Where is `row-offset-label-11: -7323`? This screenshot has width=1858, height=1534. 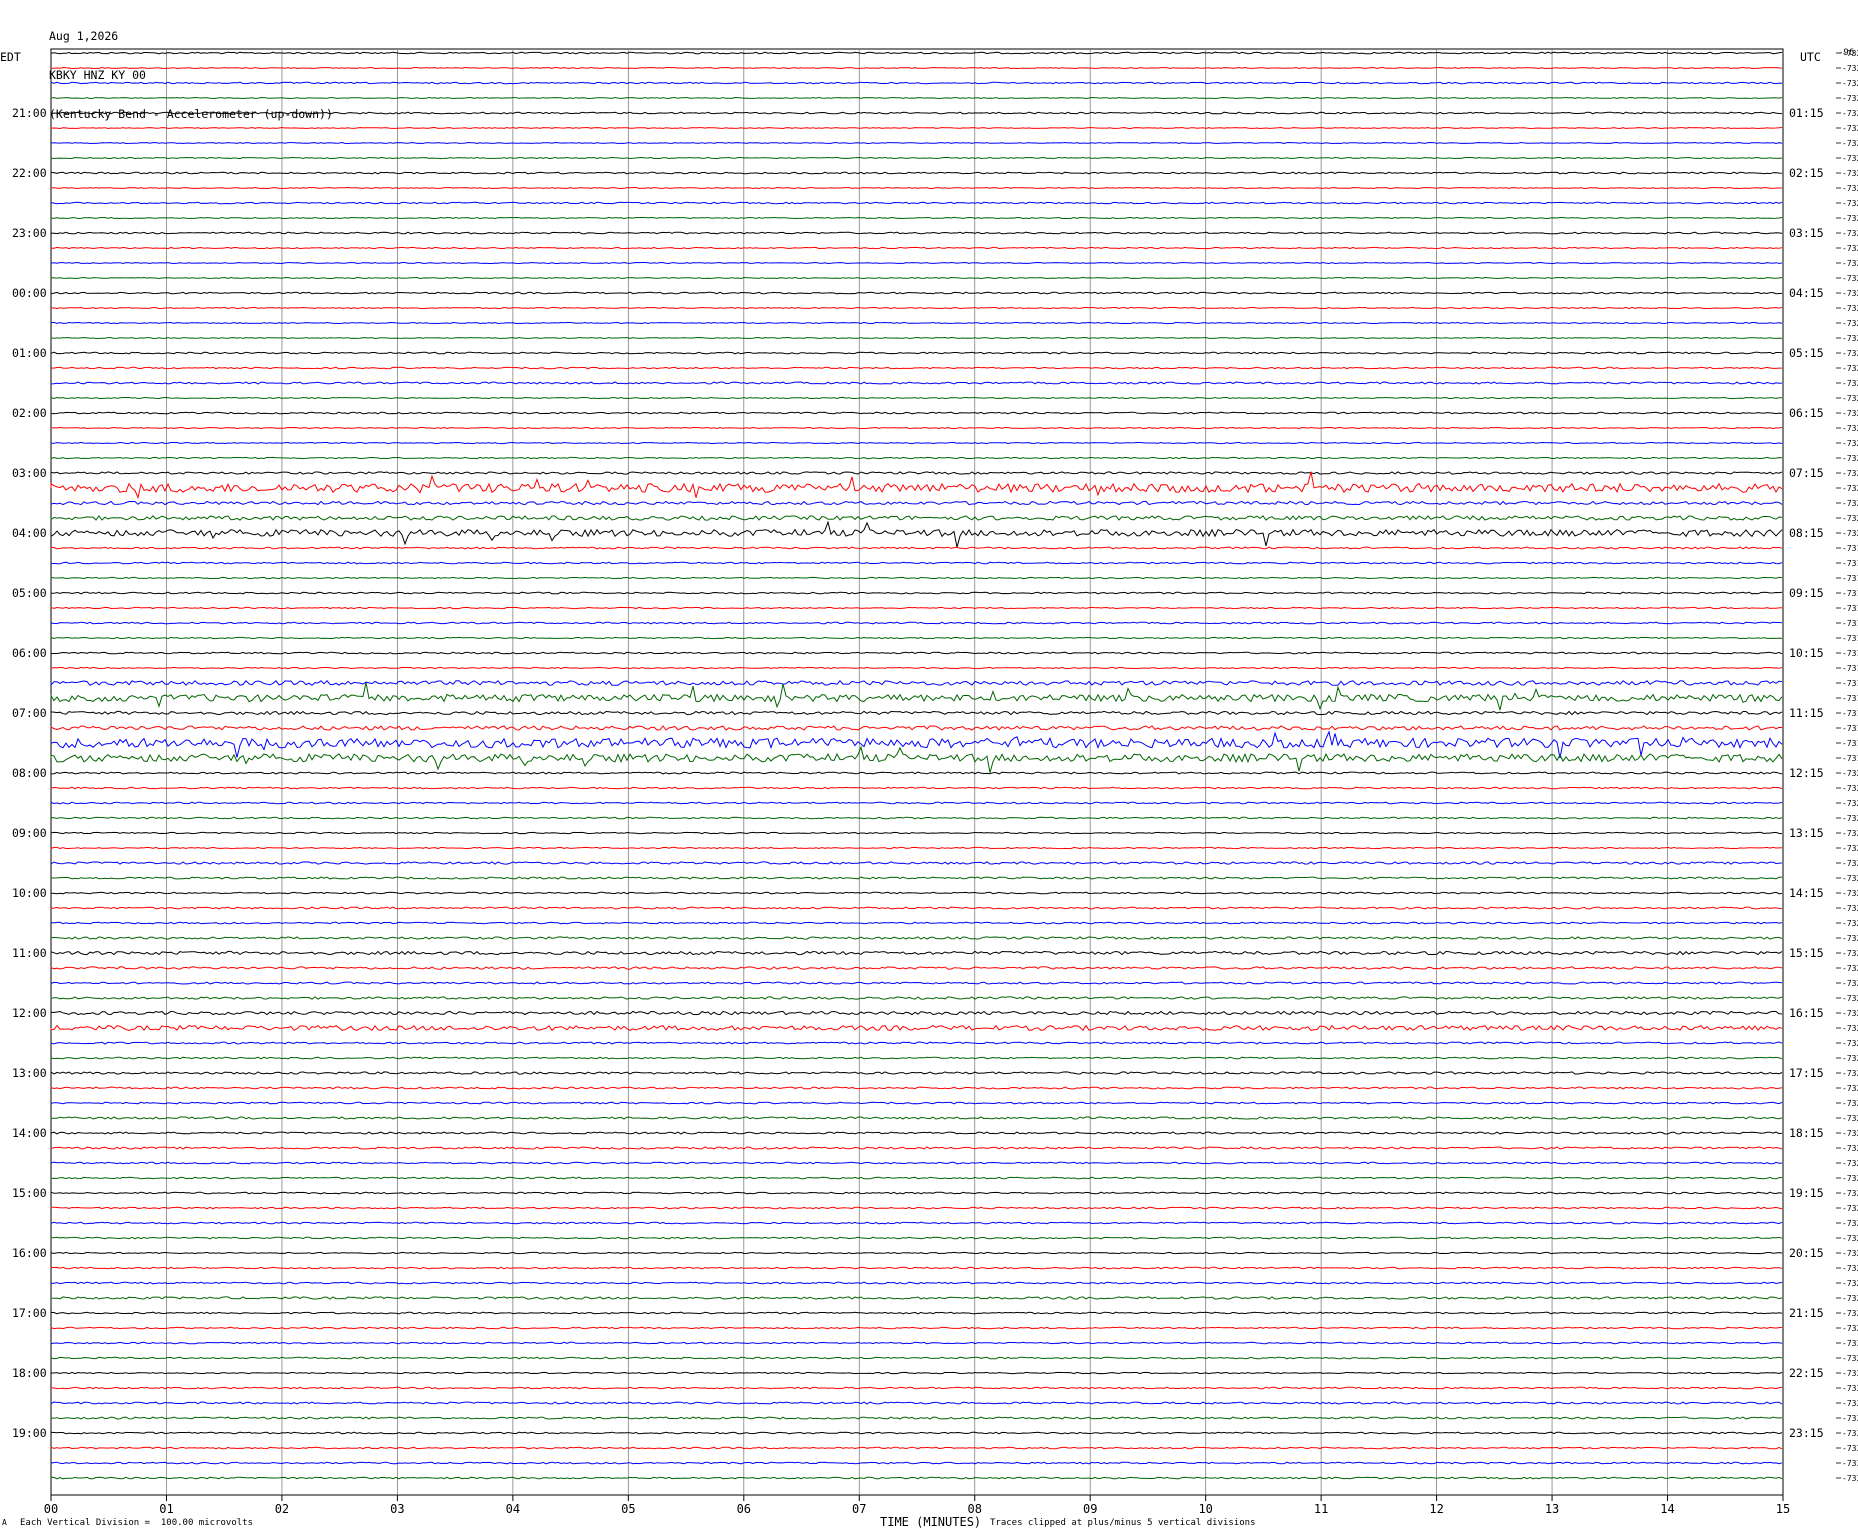 row-offset-label-11: -7323 is located at coordinates (1850, 218).